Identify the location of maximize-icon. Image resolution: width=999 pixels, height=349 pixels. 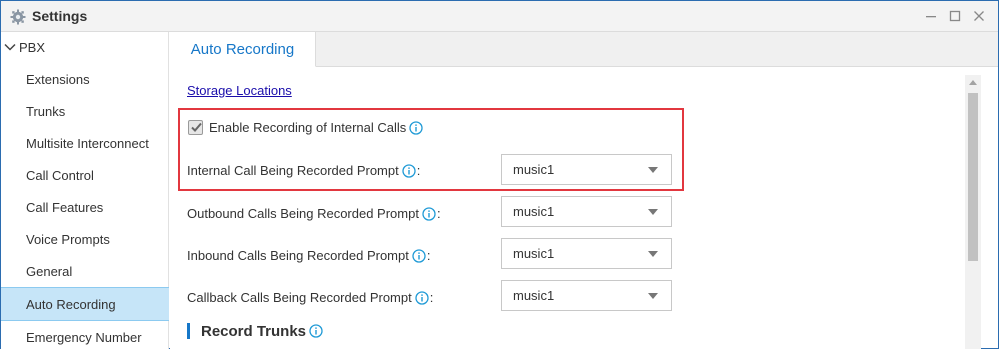
(955, 16).